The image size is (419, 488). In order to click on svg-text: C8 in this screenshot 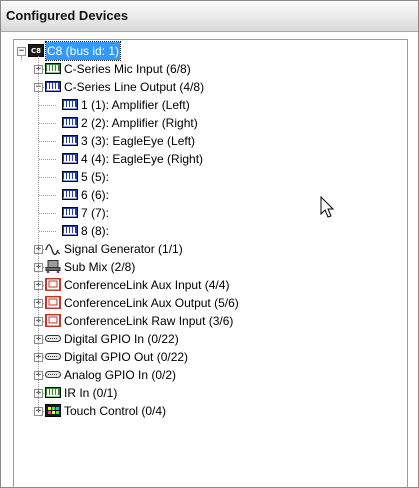, I will do `click(36, 51)`.